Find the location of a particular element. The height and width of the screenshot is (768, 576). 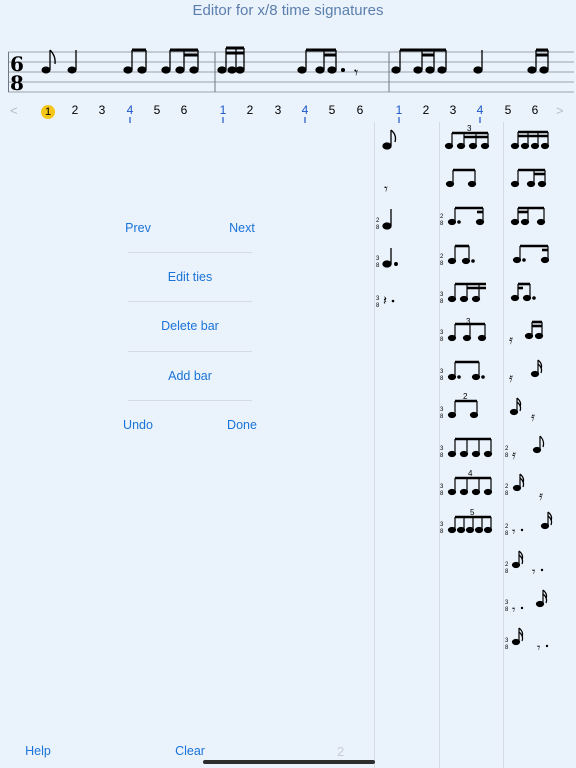

palette-rest-sixteenths: 𝄿 is located at coordinates (526, 334).